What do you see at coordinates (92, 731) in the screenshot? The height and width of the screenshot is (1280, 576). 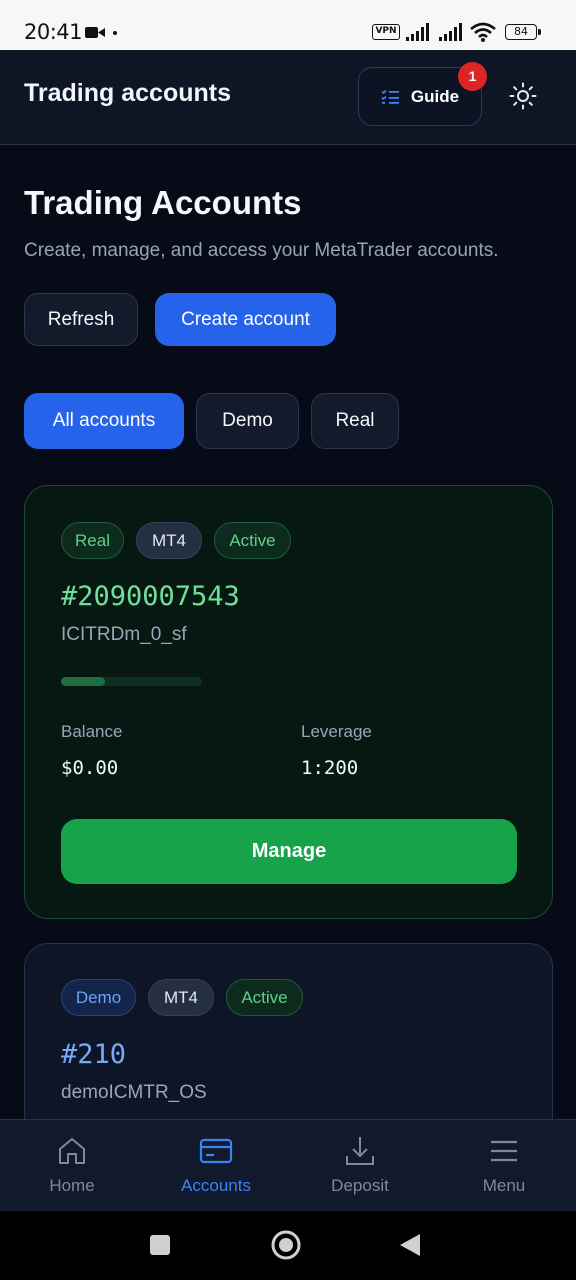 I see `balance-label: Balance` at bounding box center [92, 731].